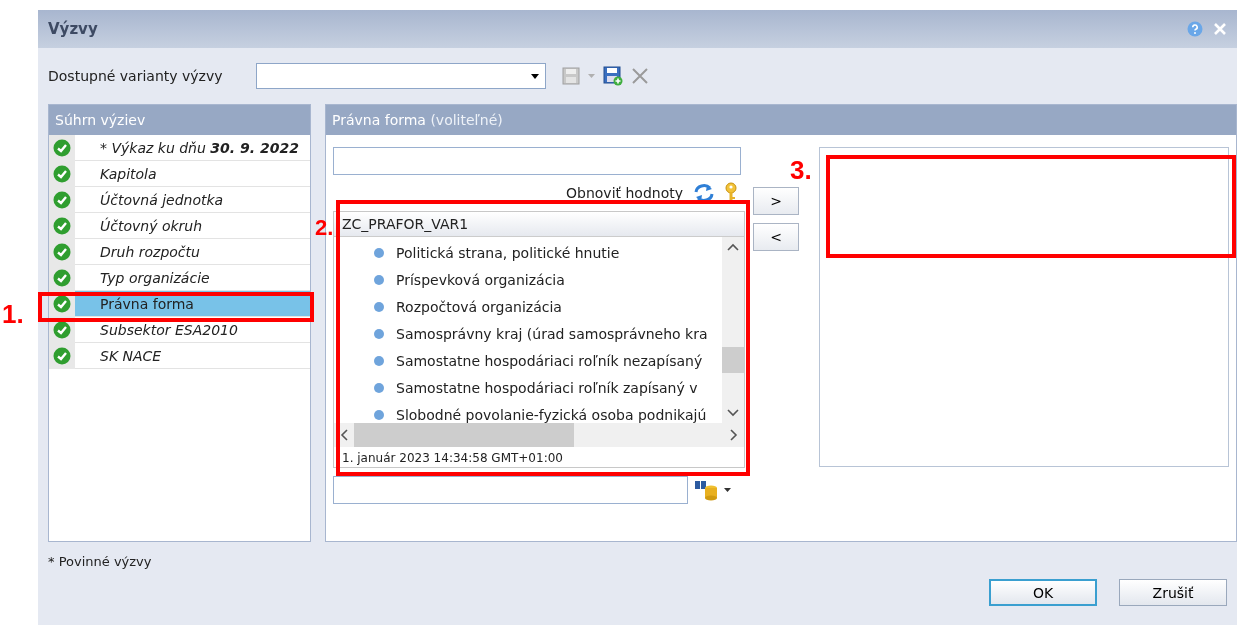  I want to click on list-item: Samostatne hospodáriaci roľník zapísaný v, so click(547, 387).